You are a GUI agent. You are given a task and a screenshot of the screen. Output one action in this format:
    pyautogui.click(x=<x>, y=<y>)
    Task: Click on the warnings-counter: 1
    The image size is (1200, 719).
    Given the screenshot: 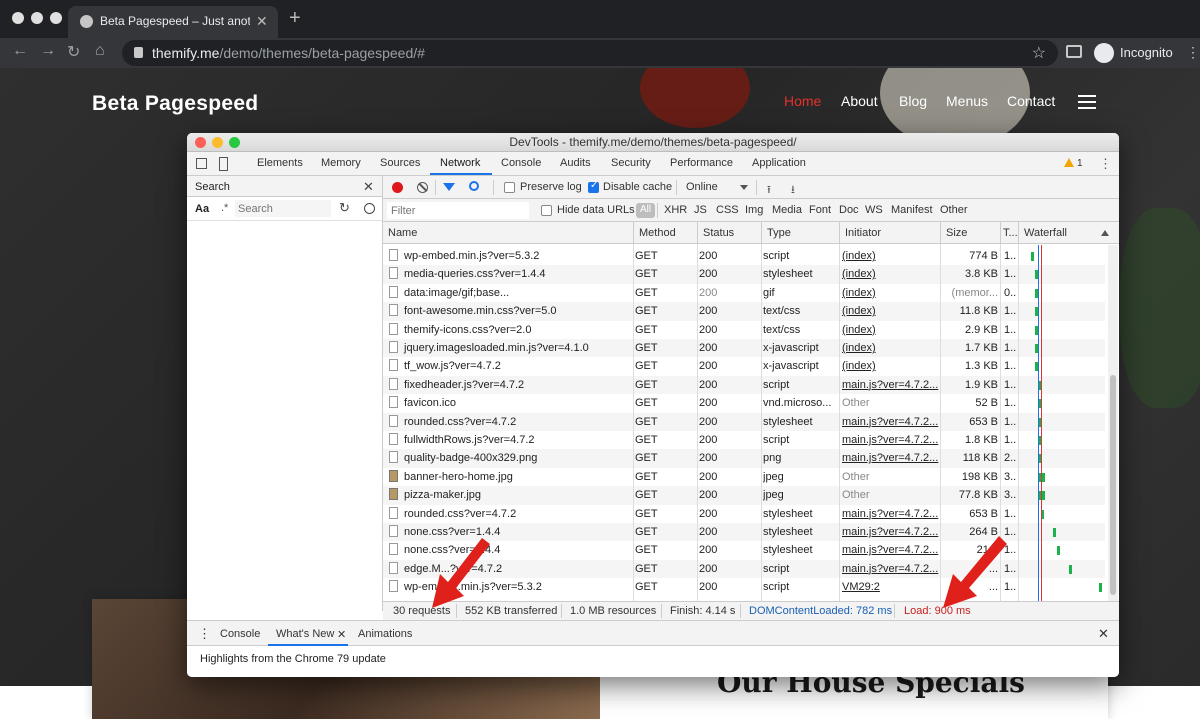 What is the action you would take?
    pyautogui.click(x=1073, y=163)
    